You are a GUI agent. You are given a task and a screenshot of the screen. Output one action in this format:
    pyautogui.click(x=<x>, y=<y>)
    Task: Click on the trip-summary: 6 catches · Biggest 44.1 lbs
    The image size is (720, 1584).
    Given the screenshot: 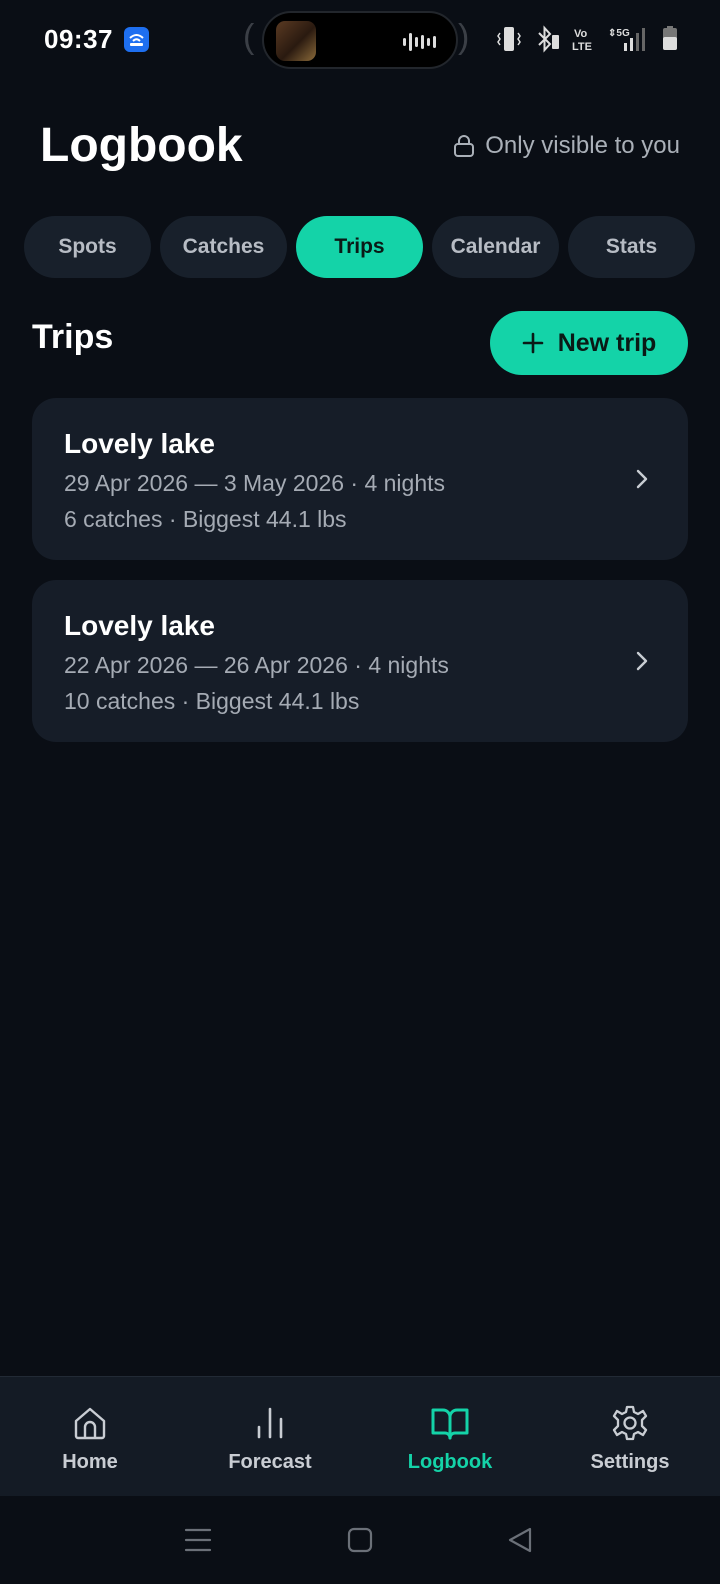 What is the action you would take?
    pyautogui.click(x=205, y=519)
    